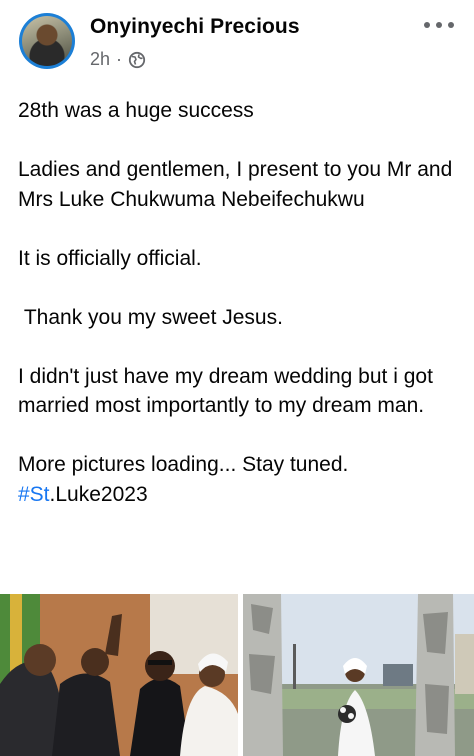  I want to click on author-avatar, so click(47, 41).